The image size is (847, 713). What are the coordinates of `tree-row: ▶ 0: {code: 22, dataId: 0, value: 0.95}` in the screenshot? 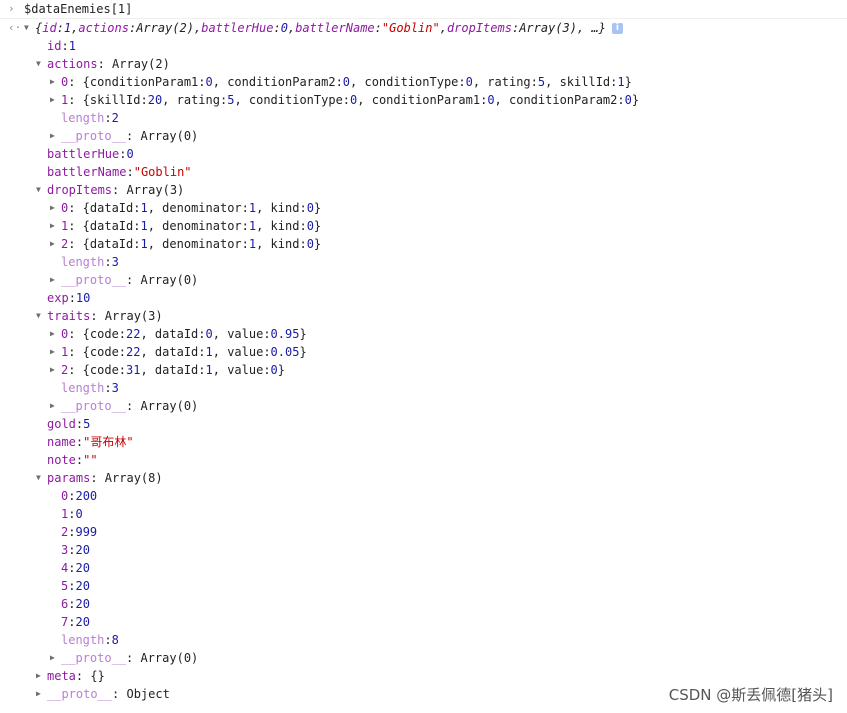 It's located at (423, 334).